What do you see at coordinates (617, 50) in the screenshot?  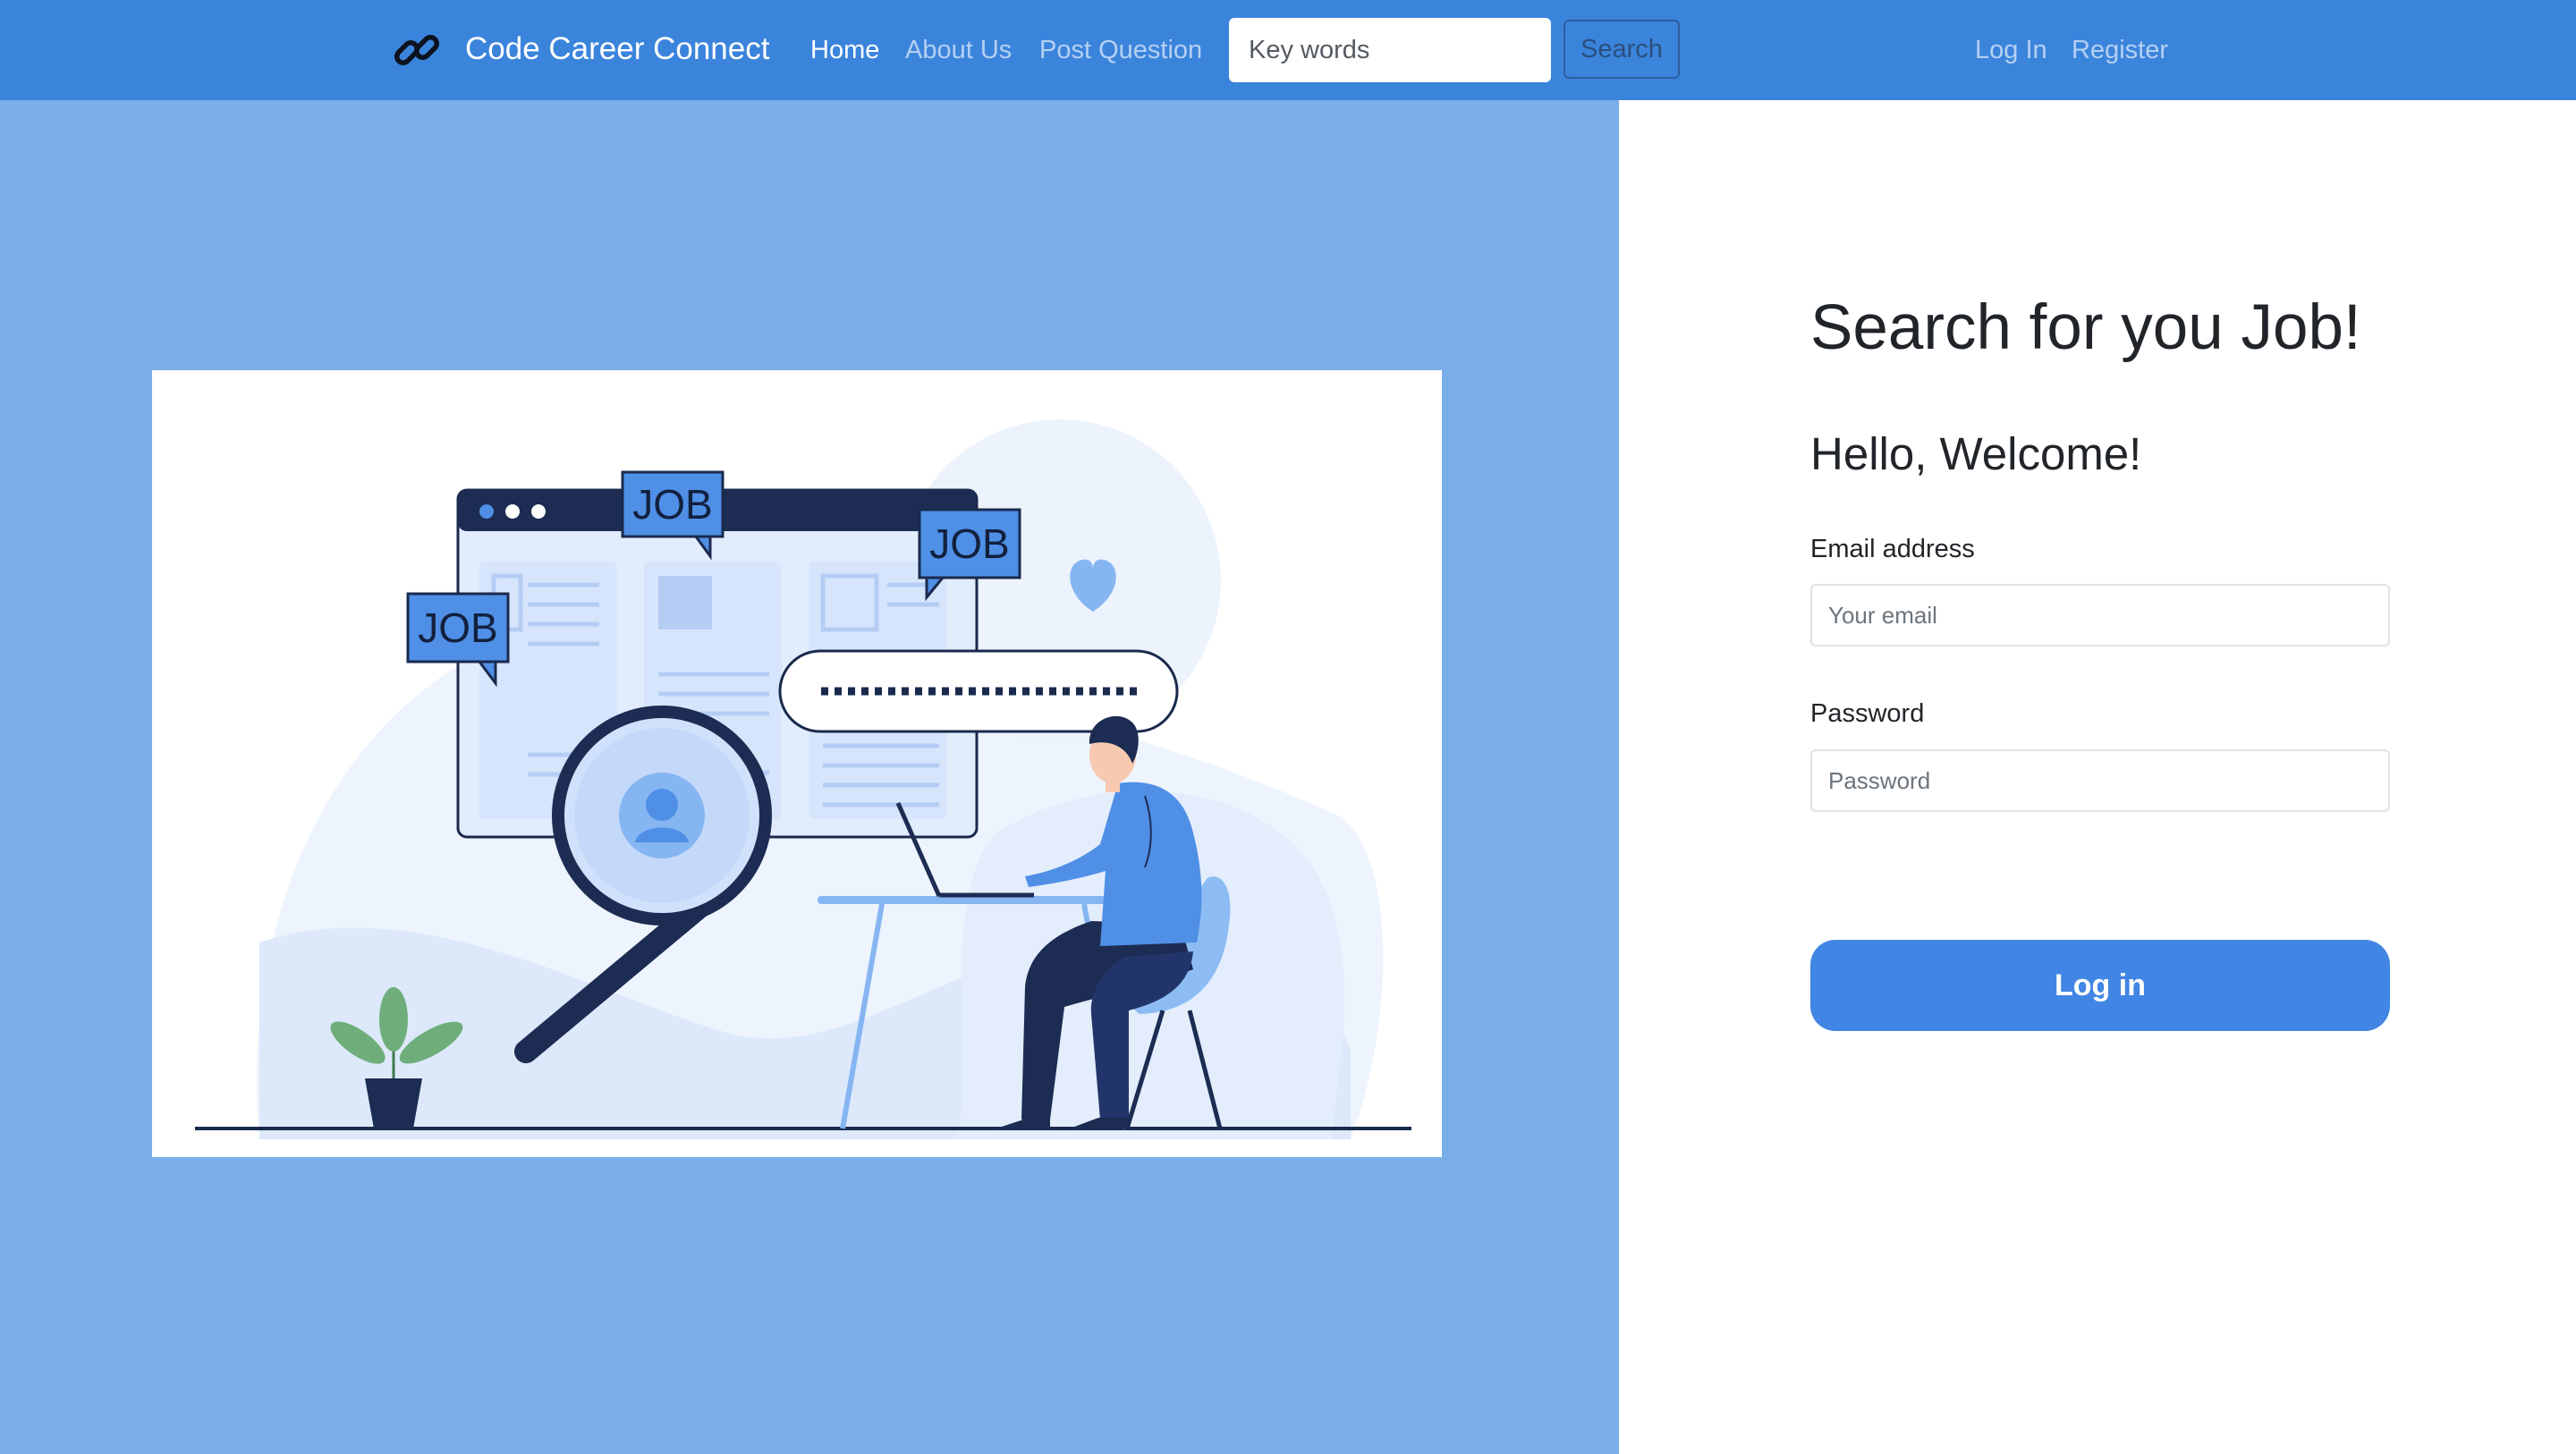 I see `brand-name: Code Career Connect` at bounding box center [617, 50].